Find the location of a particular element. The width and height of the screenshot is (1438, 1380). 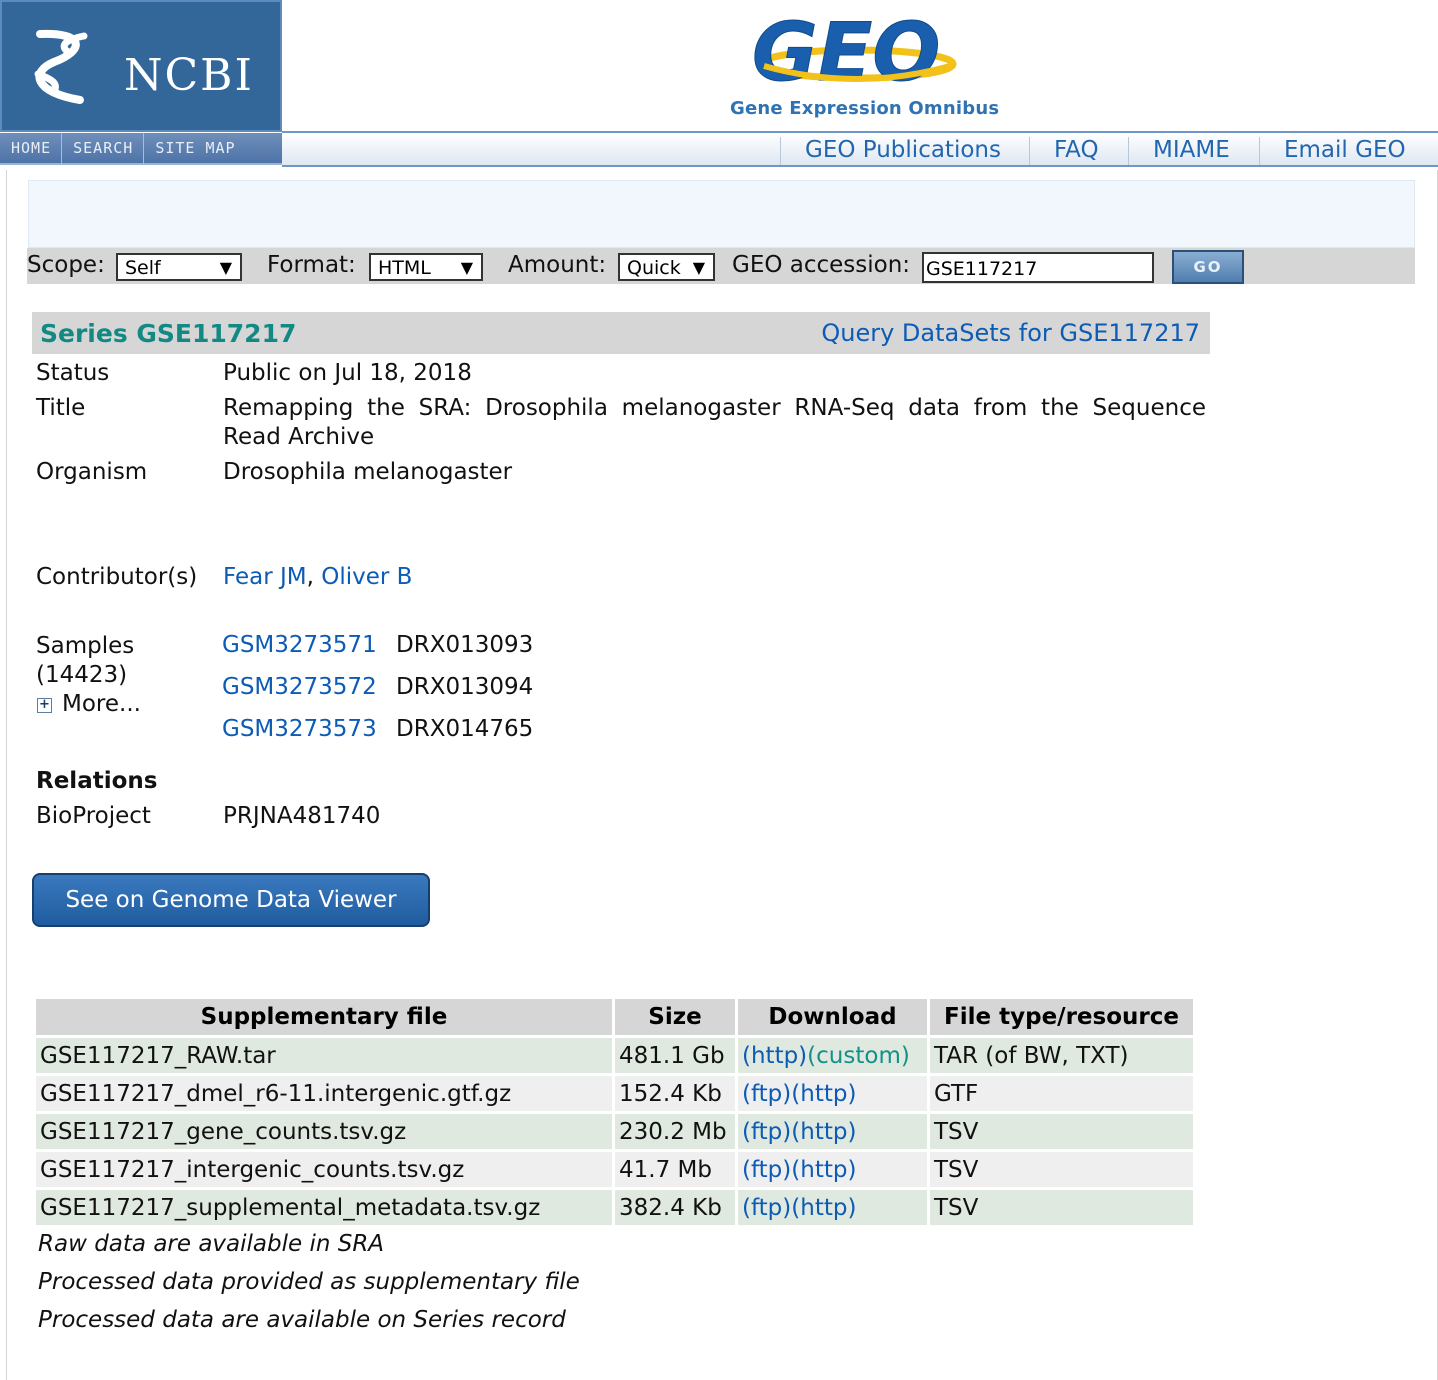

accession-label: GEO accession: is located at coordinates (821, 265).